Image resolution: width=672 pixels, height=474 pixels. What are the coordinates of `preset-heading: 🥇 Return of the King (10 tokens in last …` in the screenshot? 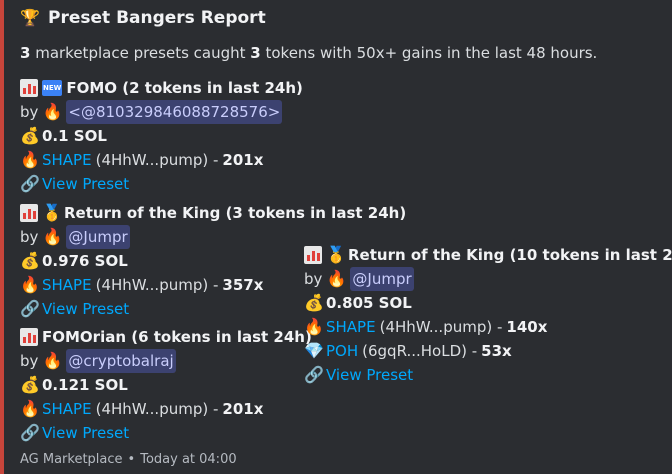 It's located at (488, 255).